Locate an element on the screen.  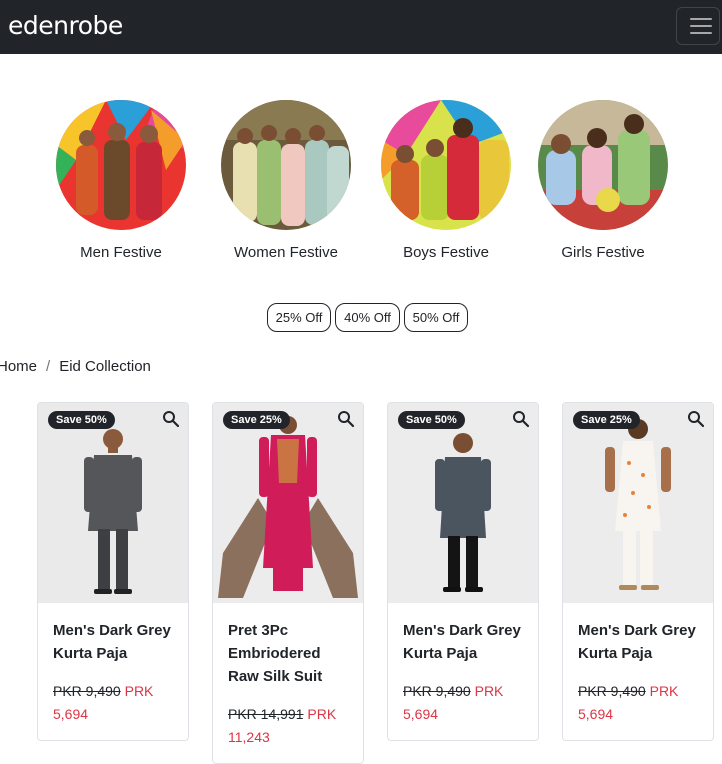
hamburger-icon is located at coordinates (701, 19).